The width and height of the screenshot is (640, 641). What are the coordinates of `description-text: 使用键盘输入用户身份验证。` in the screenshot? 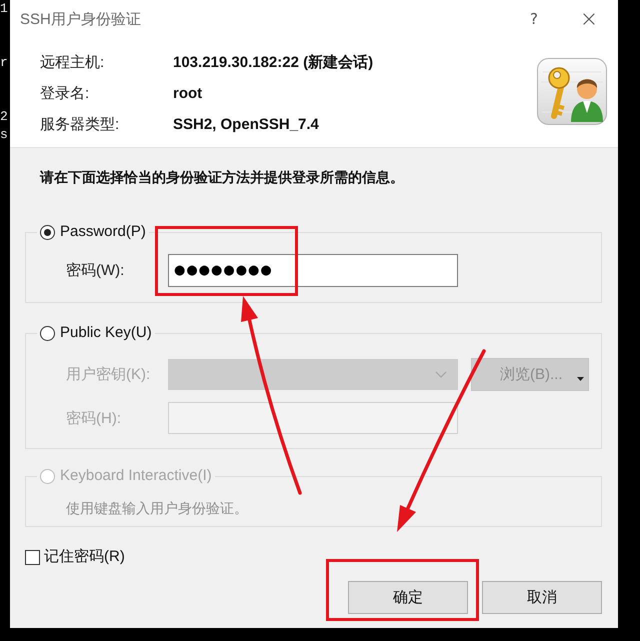 It's located at (157, 508).